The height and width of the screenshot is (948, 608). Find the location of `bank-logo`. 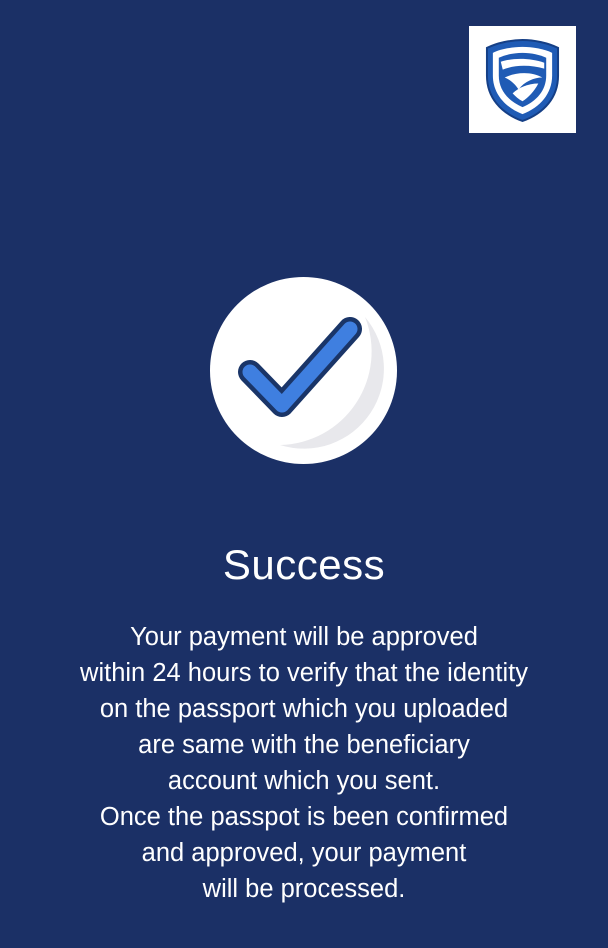

bank-logo is located at coordinates (522, 79).